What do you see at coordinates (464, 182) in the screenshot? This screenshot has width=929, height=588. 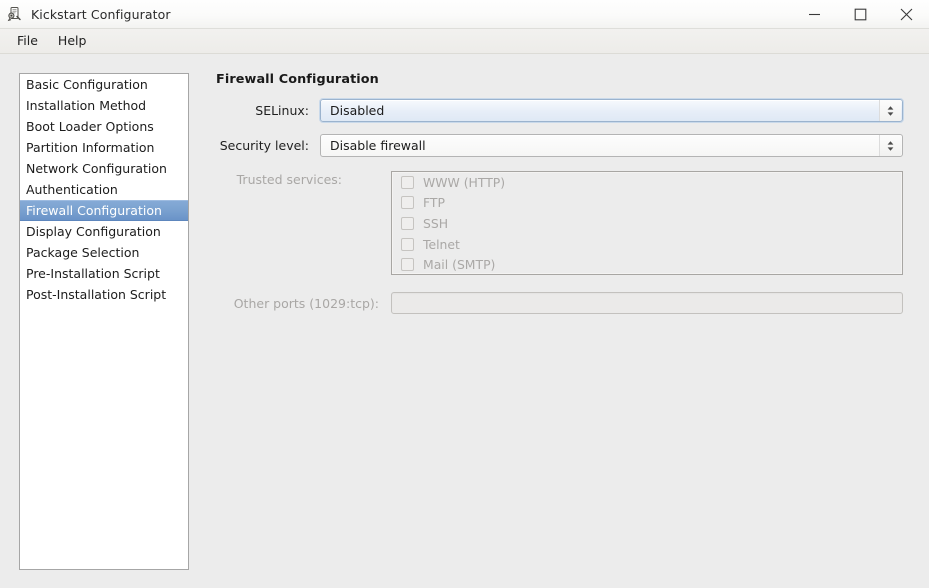 I see `checkbox-label-www-http: WWW (HTTP)` at bounding box center [464, 182].